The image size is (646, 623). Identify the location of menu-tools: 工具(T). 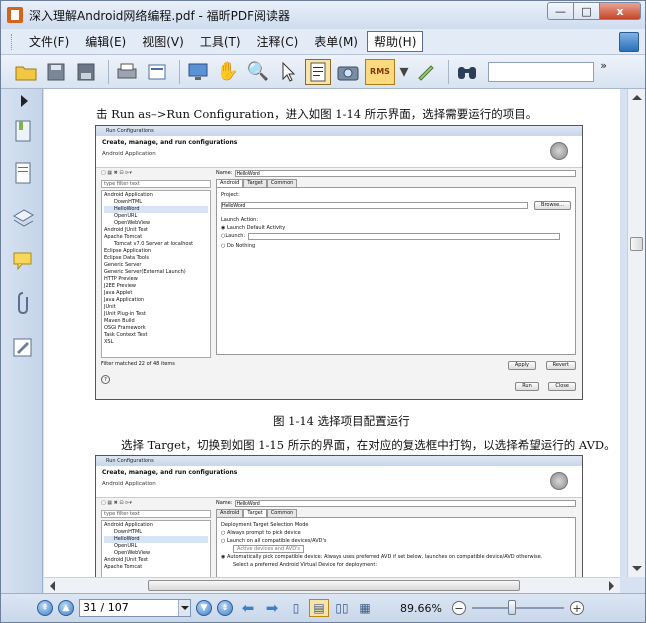
(220, 41).